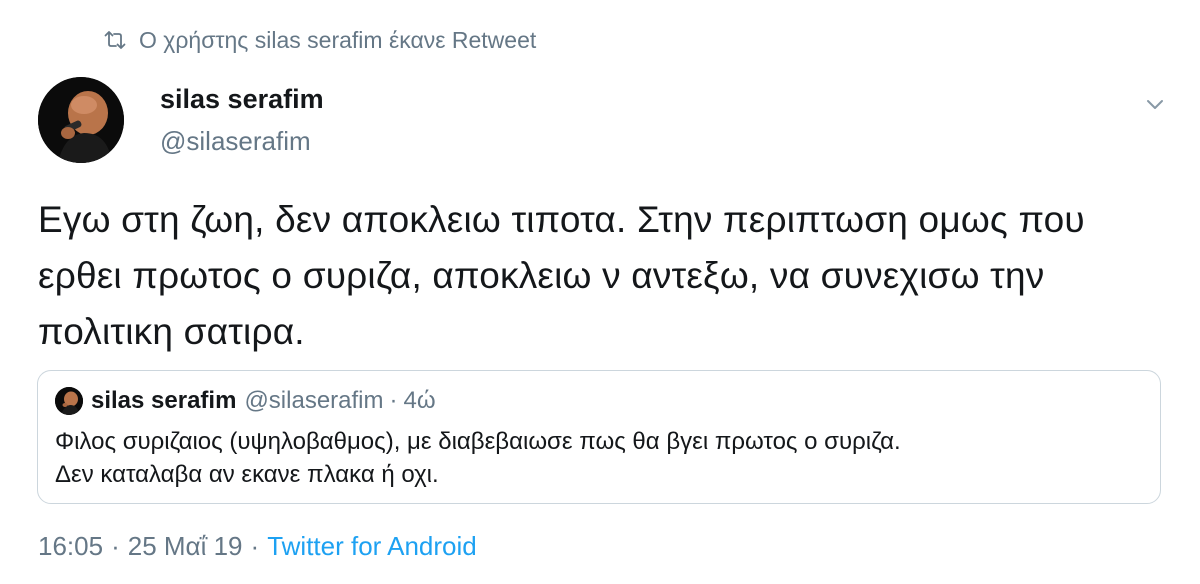 Image resolution: width=1200 pixels, height=584 pixels. I want to click on tweet-date: 25 Μαΐ 19, so click(185, 546).